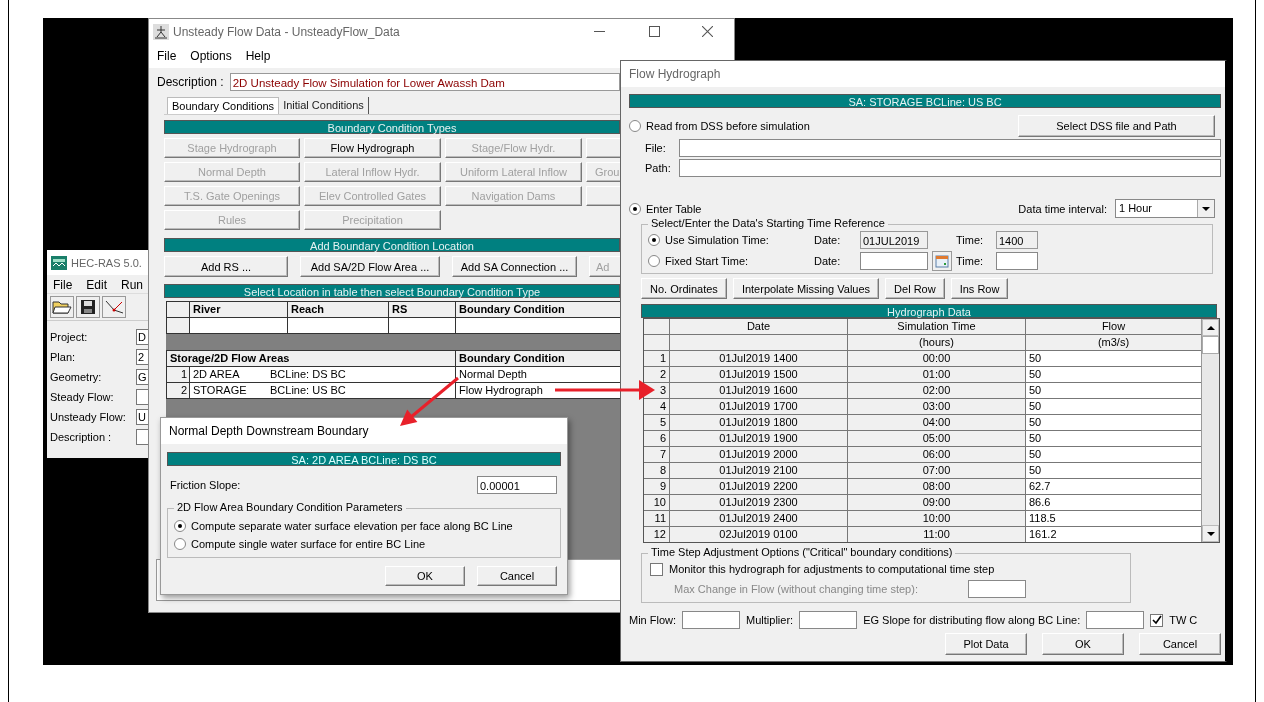  What do you see at coordinates (936, 438) in the screenshot?
I see `table-cell: 05:00` at bounding box center [936, 438].